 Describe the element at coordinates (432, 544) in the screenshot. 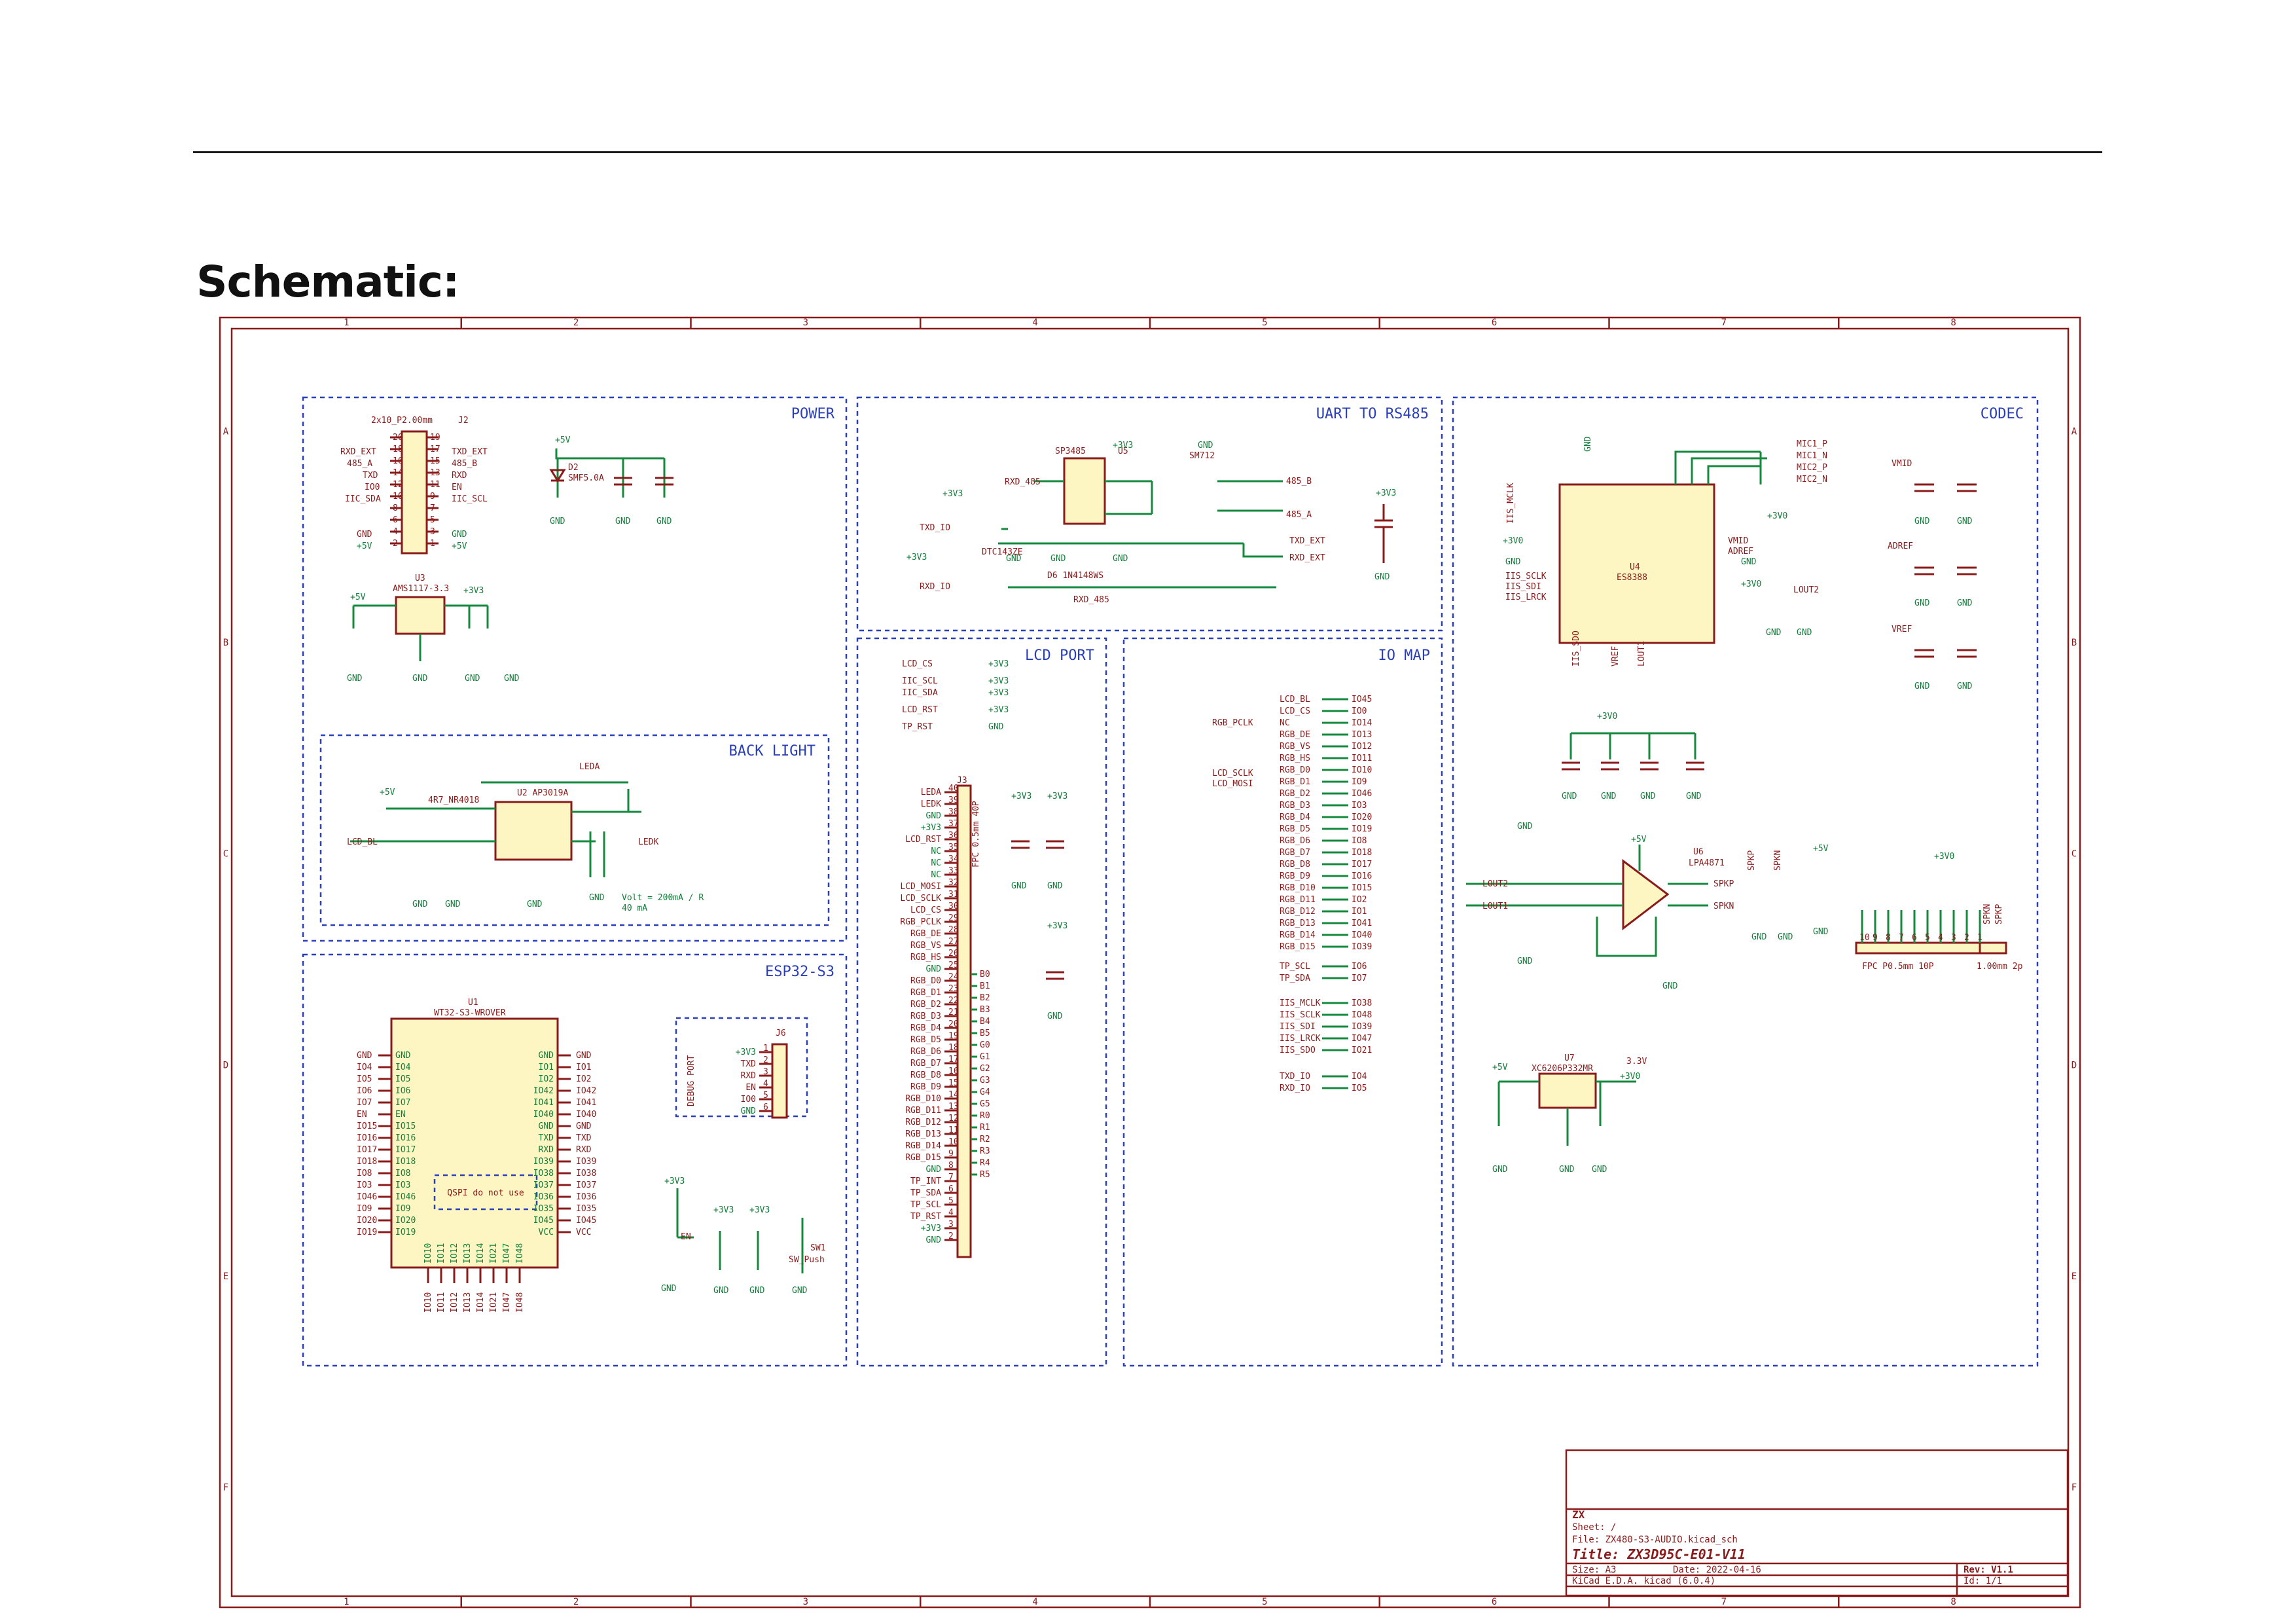

I see `j2-pin-number: 1` at that location.